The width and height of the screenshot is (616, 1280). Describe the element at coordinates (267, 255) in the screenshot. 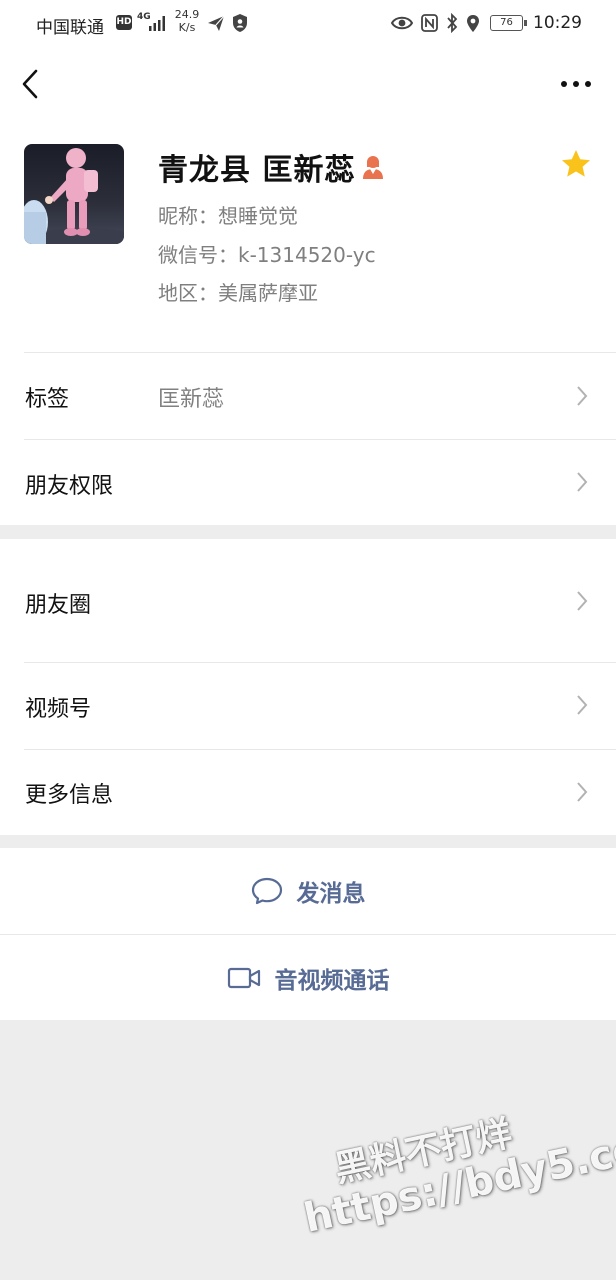

I see `wechat-id: 微信号：k-1314520-yc` at that location.